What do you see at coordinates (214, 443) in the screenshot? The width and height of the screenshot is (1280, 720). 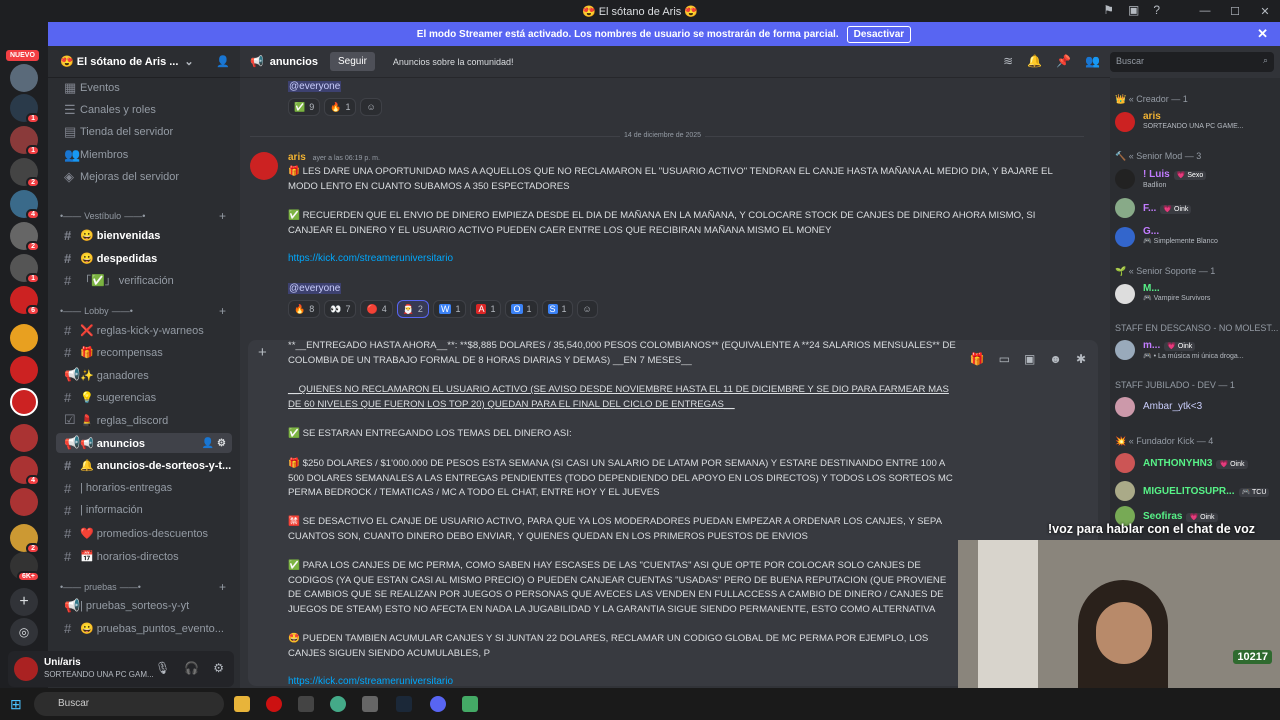 I see `channel-settings-icon: 👤 ⚙` at bounding box center [214, 443].